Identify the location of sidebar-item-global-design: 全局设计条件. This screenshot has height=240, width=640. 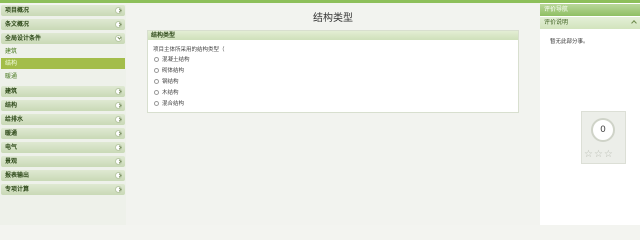
(63, 38).